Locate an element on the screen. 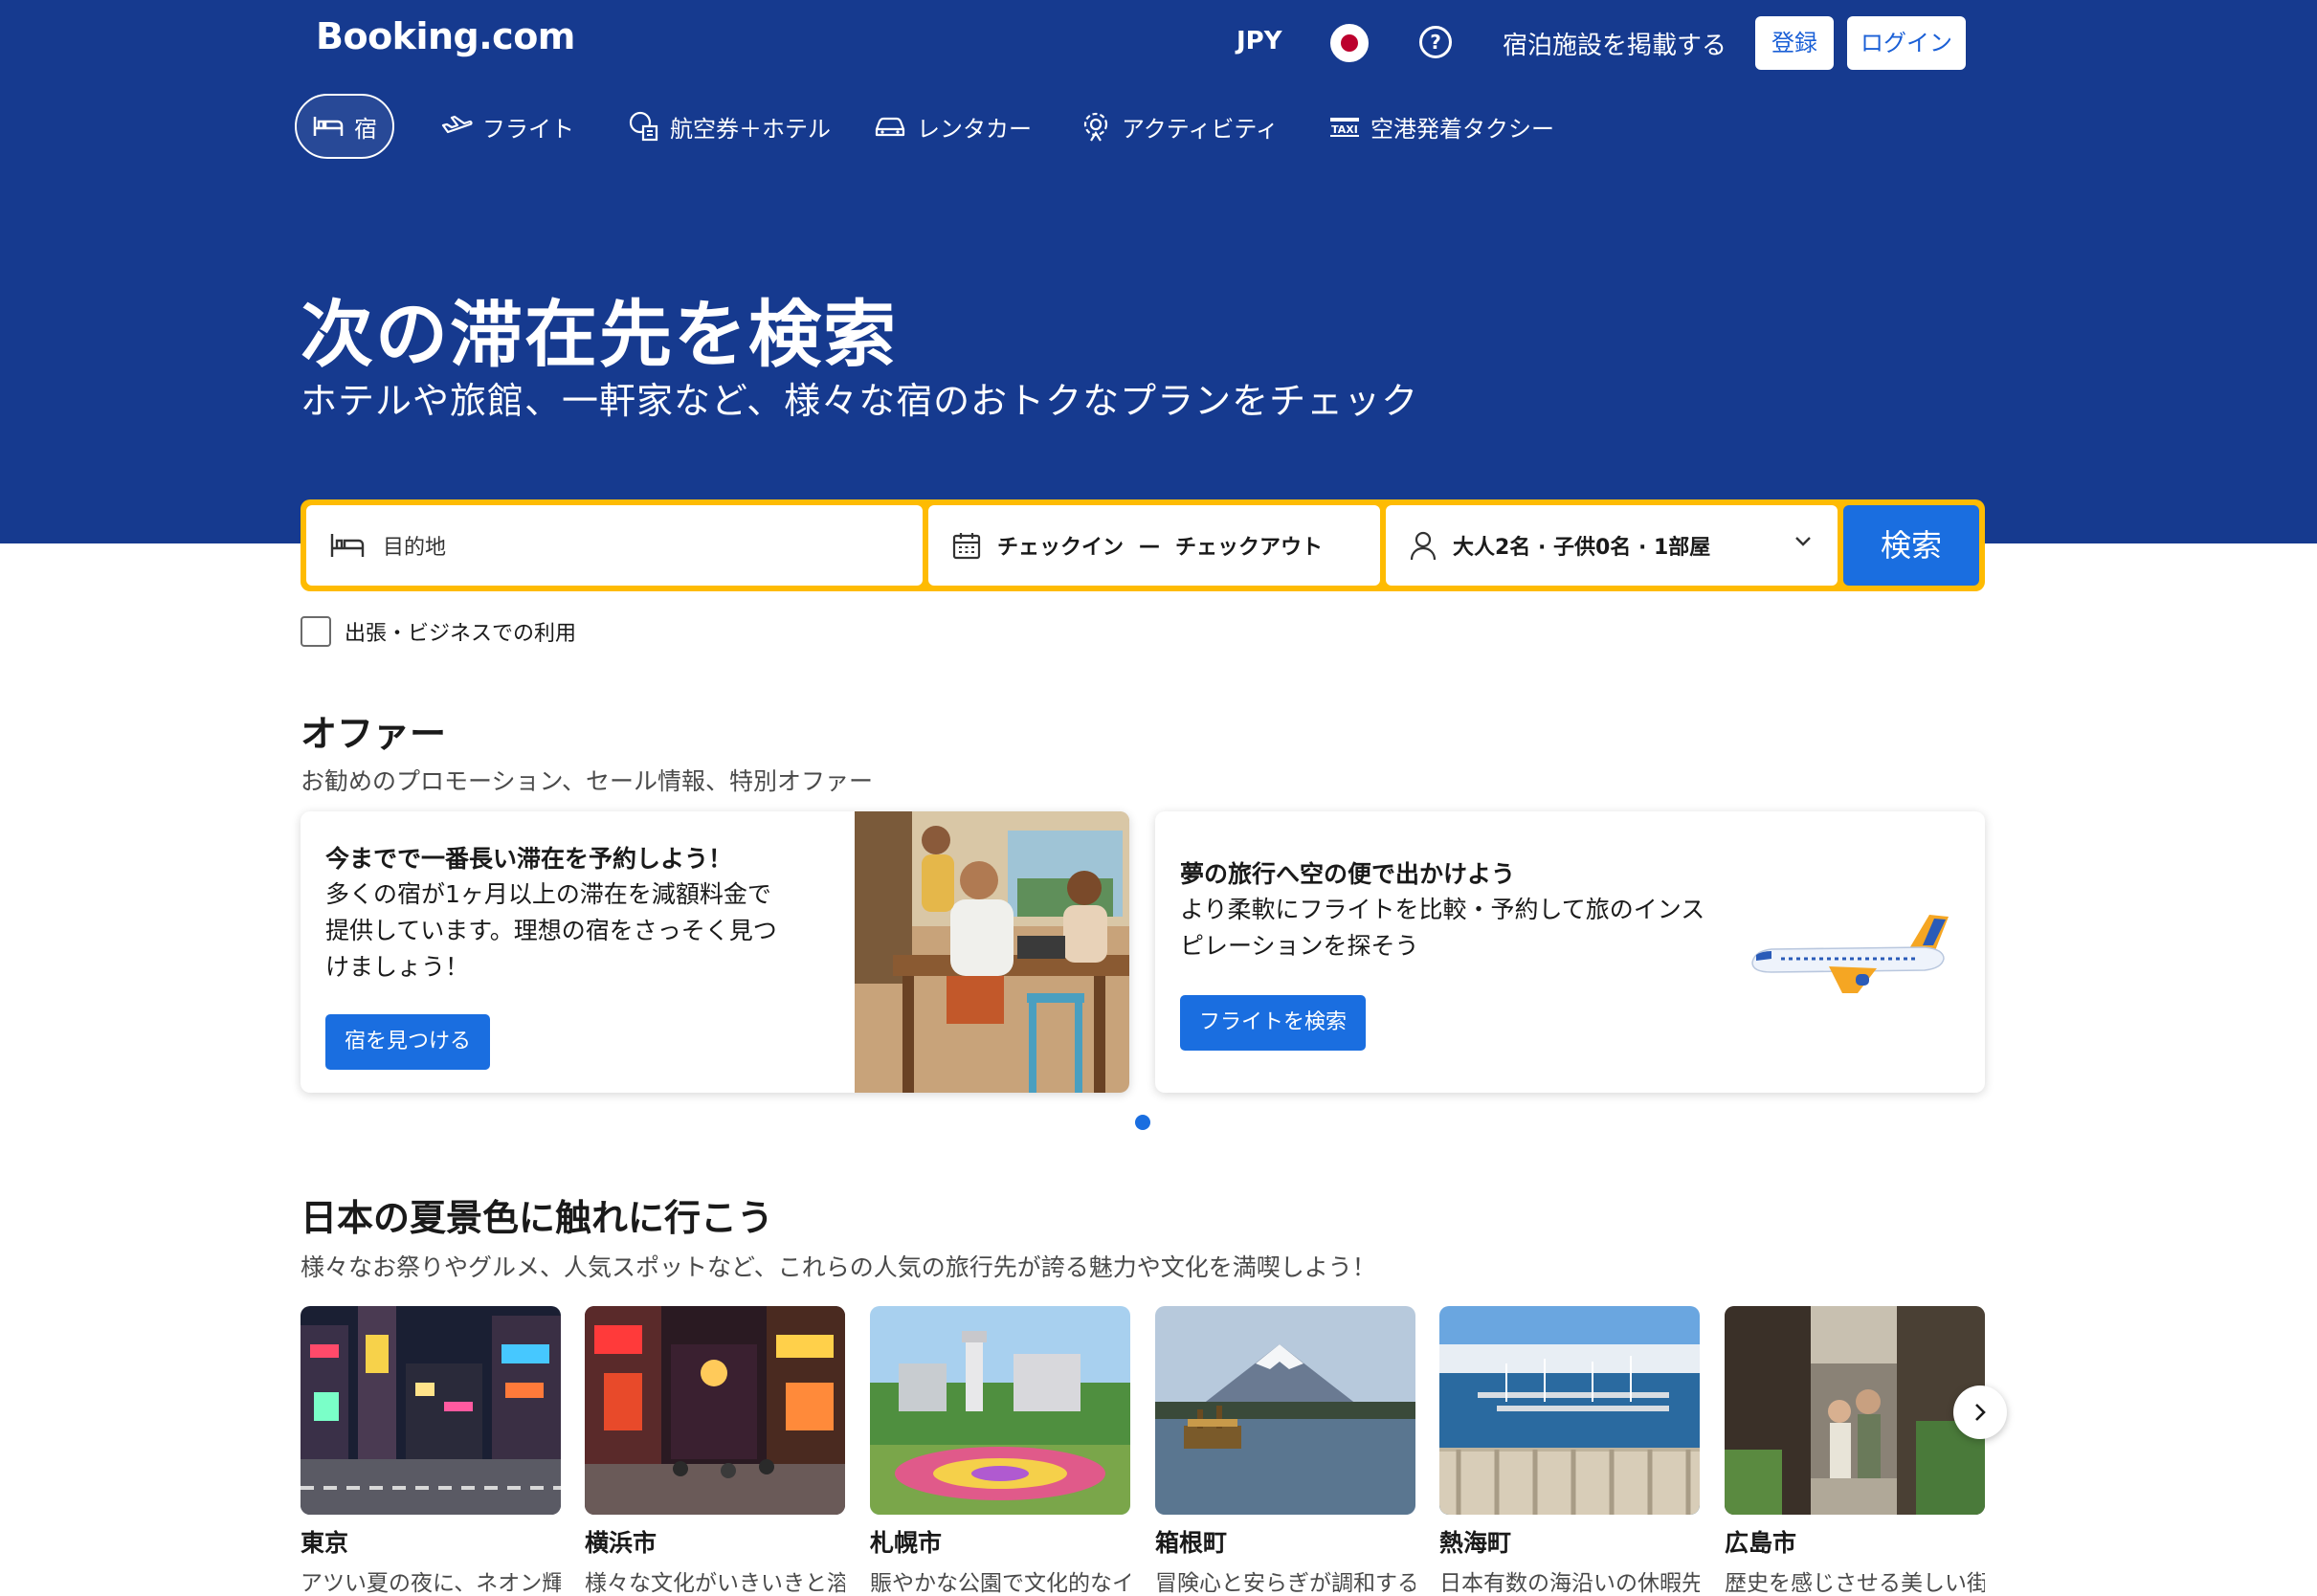  destination-name: 広島市 is located at coordinates (1761, 1543).